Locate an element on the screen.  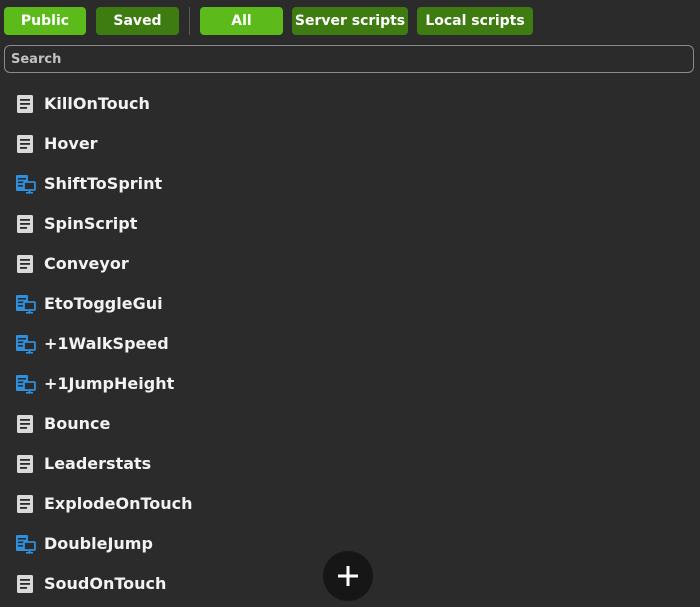
script-name: SoudOnTouch is located at coordinates (105, 583).